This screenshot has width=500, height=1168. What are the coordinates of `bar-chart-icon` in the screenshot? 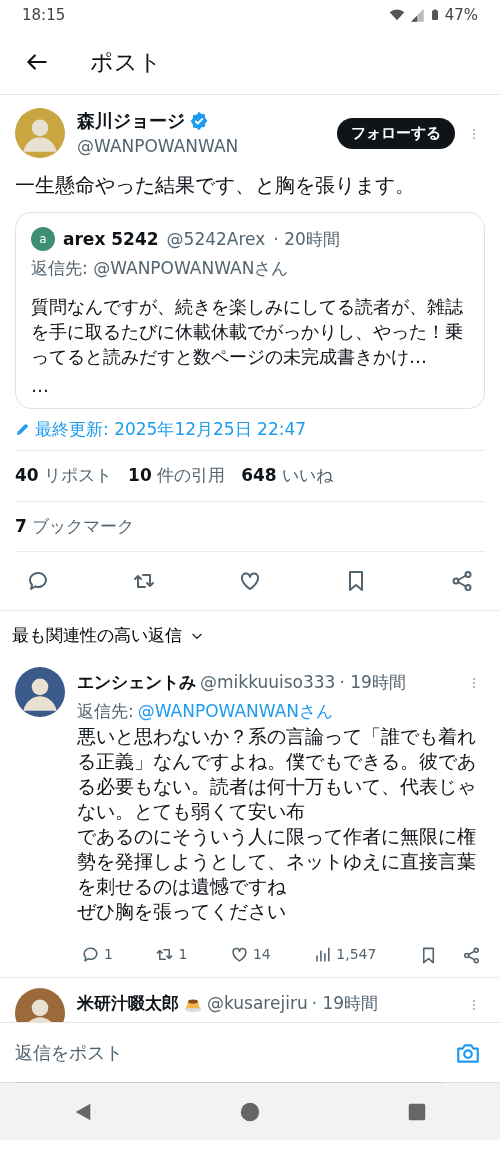 It's located at (323, 954).